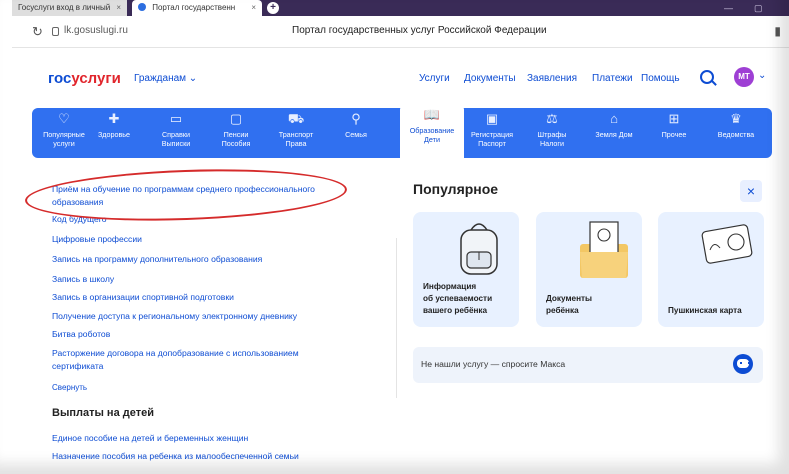 The width and height of the screenshot is (789, 474). Describe the element at coordinates (569, 304) in the screenshot. I see `card-label: Документы ребёнка` at that location.